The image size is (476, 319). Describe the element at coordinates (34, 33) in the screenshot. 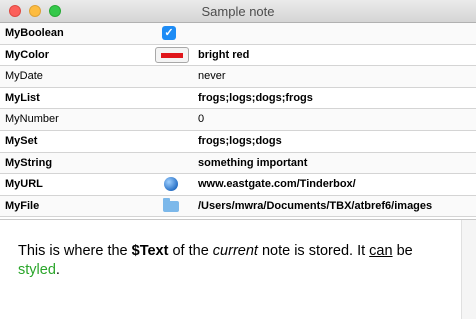

I see `attribute-name: MyBoolean` at that location.